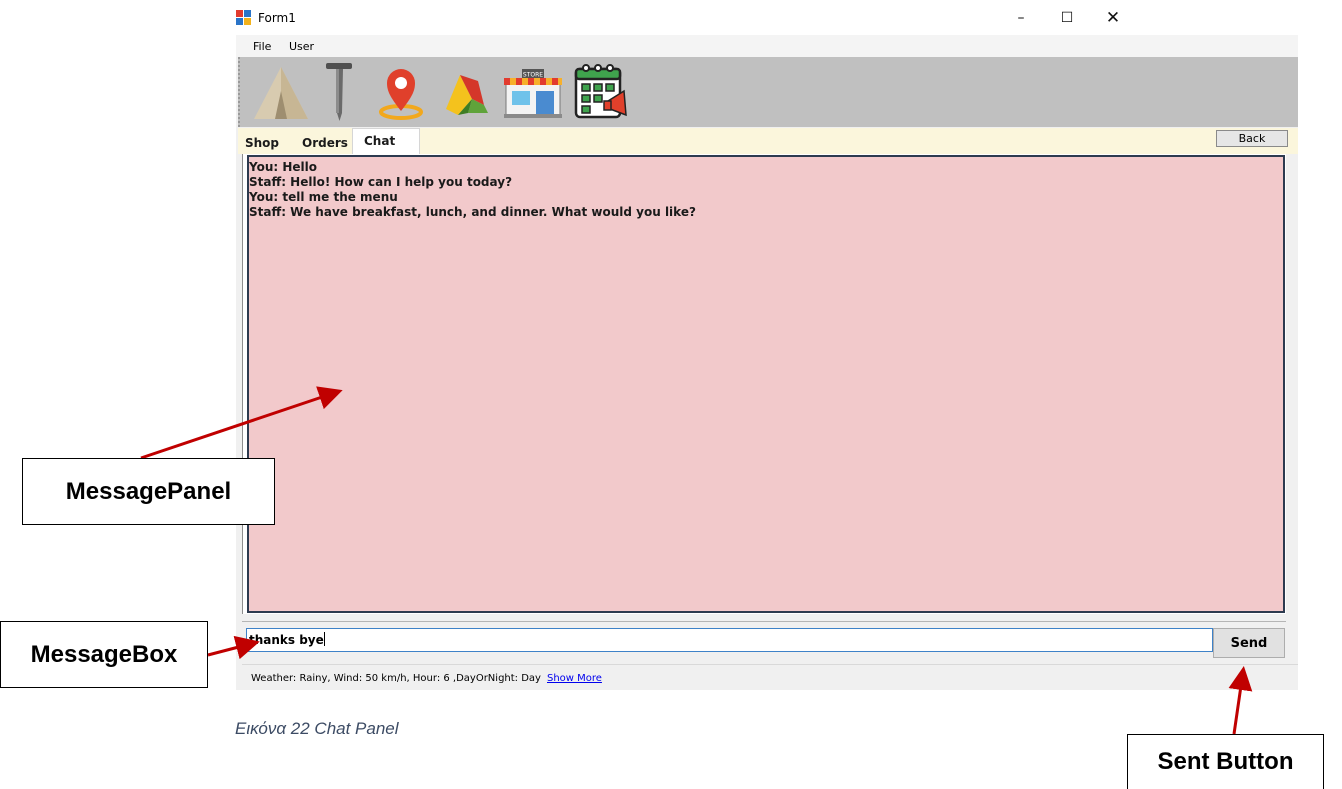 The image size is (1342, 789). I want to click on menu-user: User, so click(301, 46).